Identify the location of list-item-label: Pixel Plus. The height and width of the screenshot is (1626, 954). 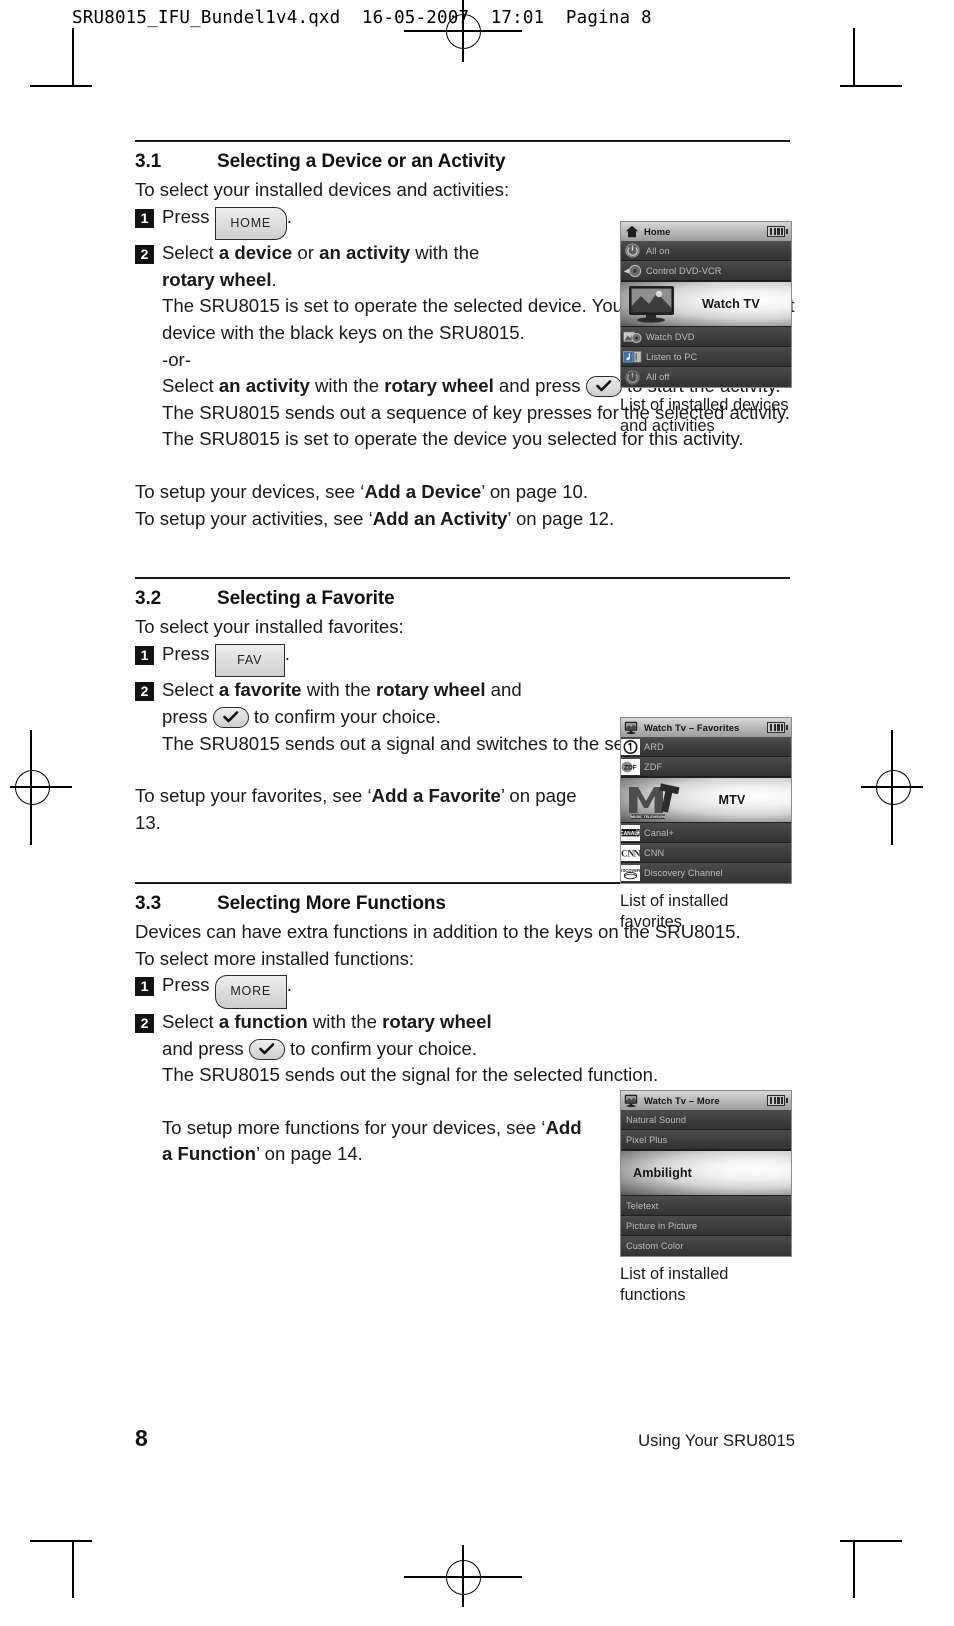
(647, 1139).